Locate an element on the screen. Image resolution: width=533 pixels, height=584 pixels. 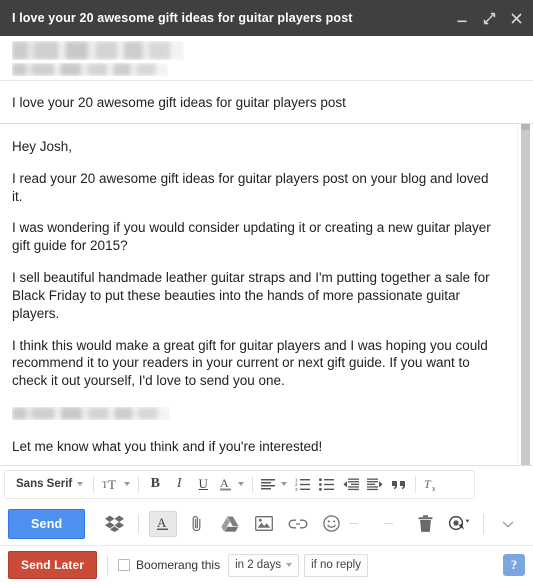
format-toolbar: Sans Serif T T B I U A 1 2 3 T x is located at coordinates (266, 483).